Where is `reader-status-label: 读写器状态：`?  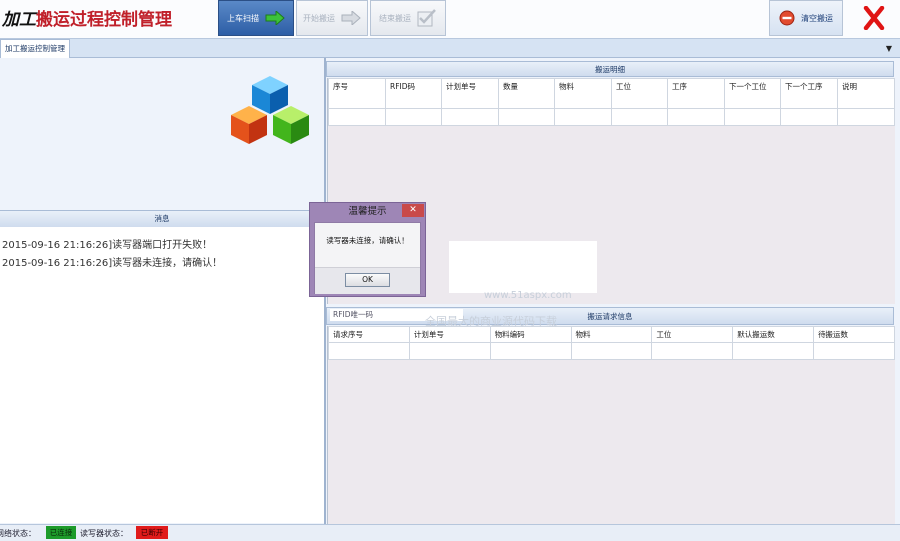
reader-status-label: 读写器状态： is located at coordinates (104, 533).